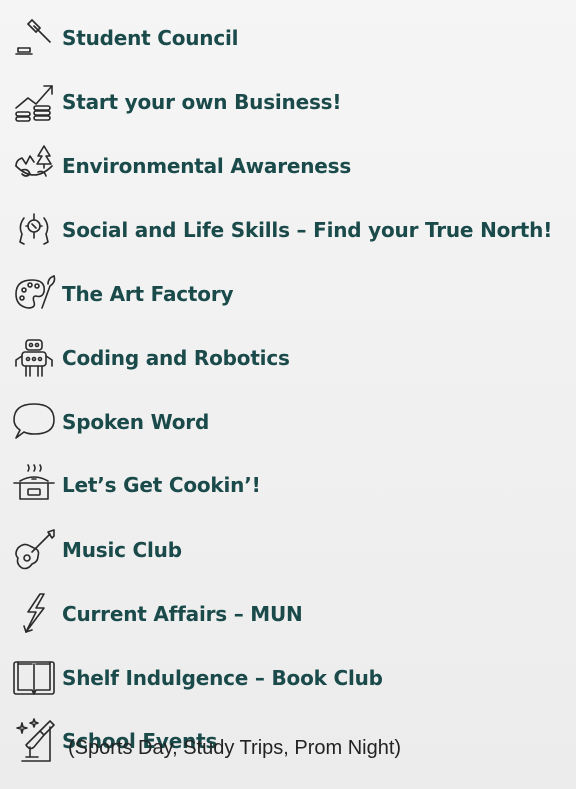 The width and height of the screenshot is (576, 789). What do you see at coordinates (36, 102) in the screenshot?
I see `growth-chart-coins-icon` at bounding box center [36, 102].